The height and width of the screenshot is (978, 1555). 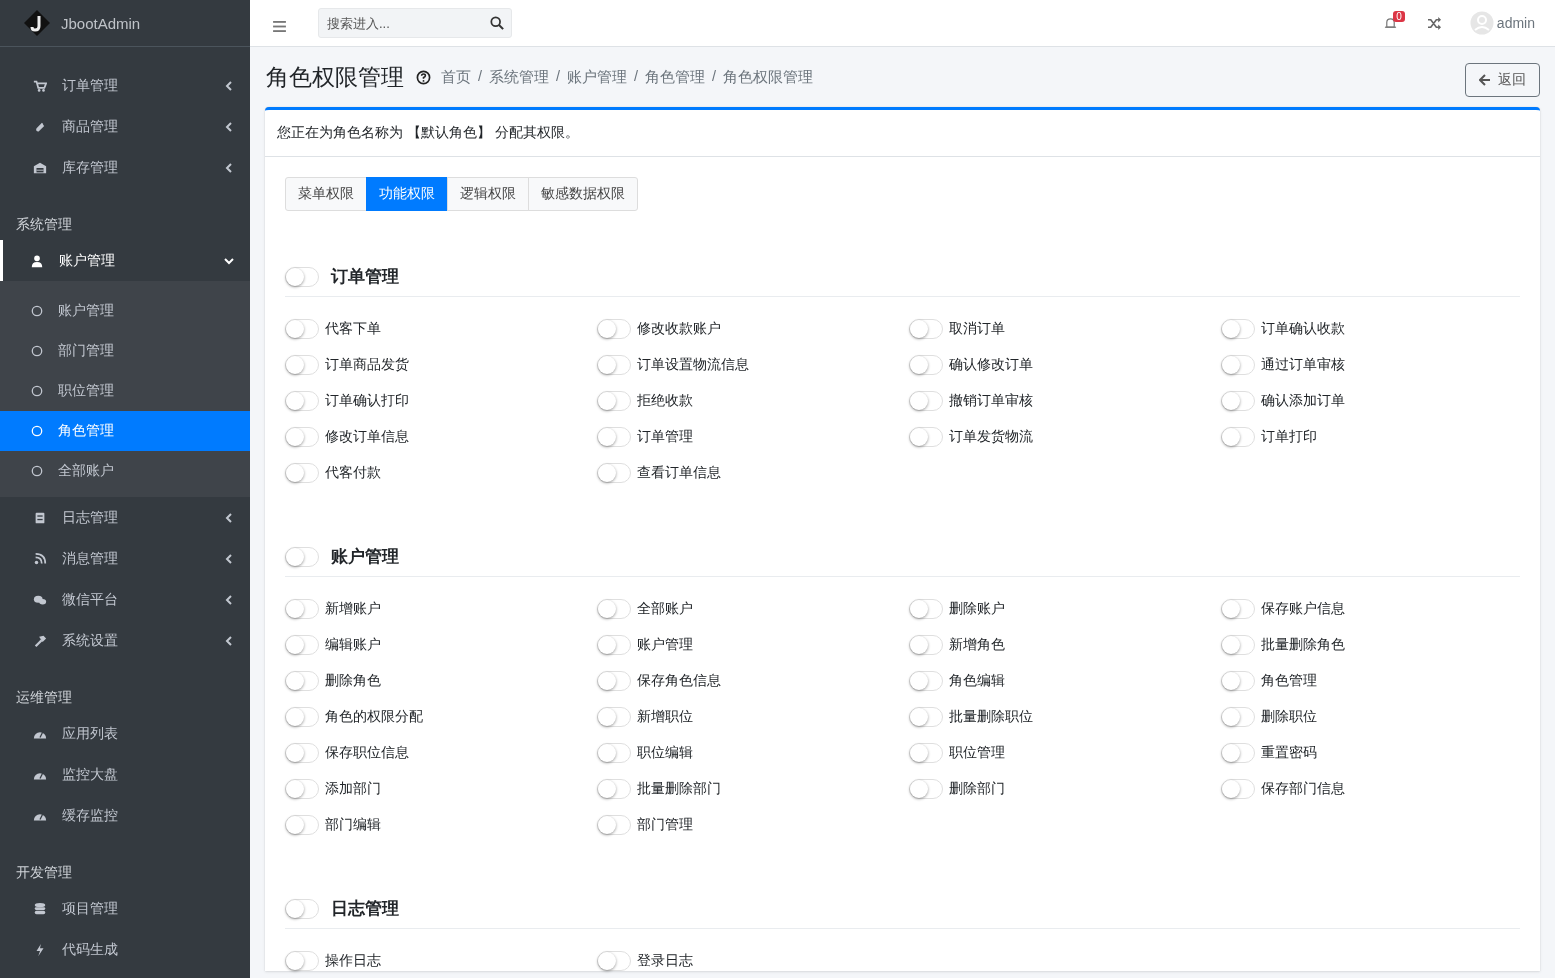 I want to click on submenu-item: 职位管理, so click(x=125, y=391).